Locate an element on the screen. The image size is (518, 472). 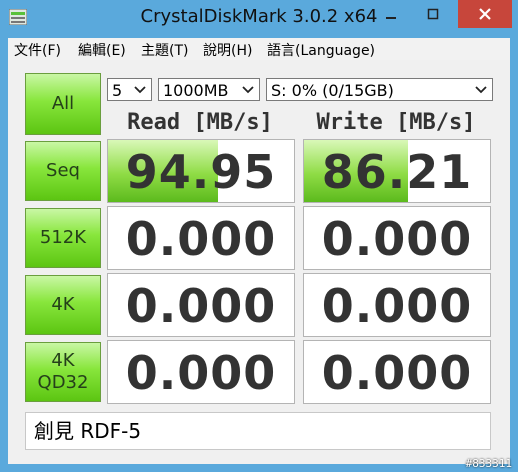
minimize-button is located at coordinates (391, 14).